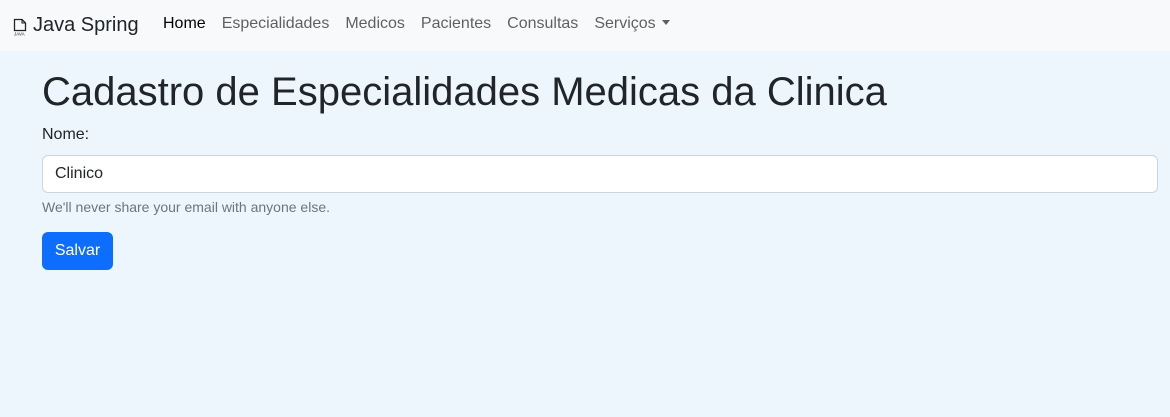 The width and height of the screenshot is (1170, 417). What do you see at coordinates (375, 24) in the screenshot?
I see `nav-item-medicos: Medicos` at bounding box center [375, 24].